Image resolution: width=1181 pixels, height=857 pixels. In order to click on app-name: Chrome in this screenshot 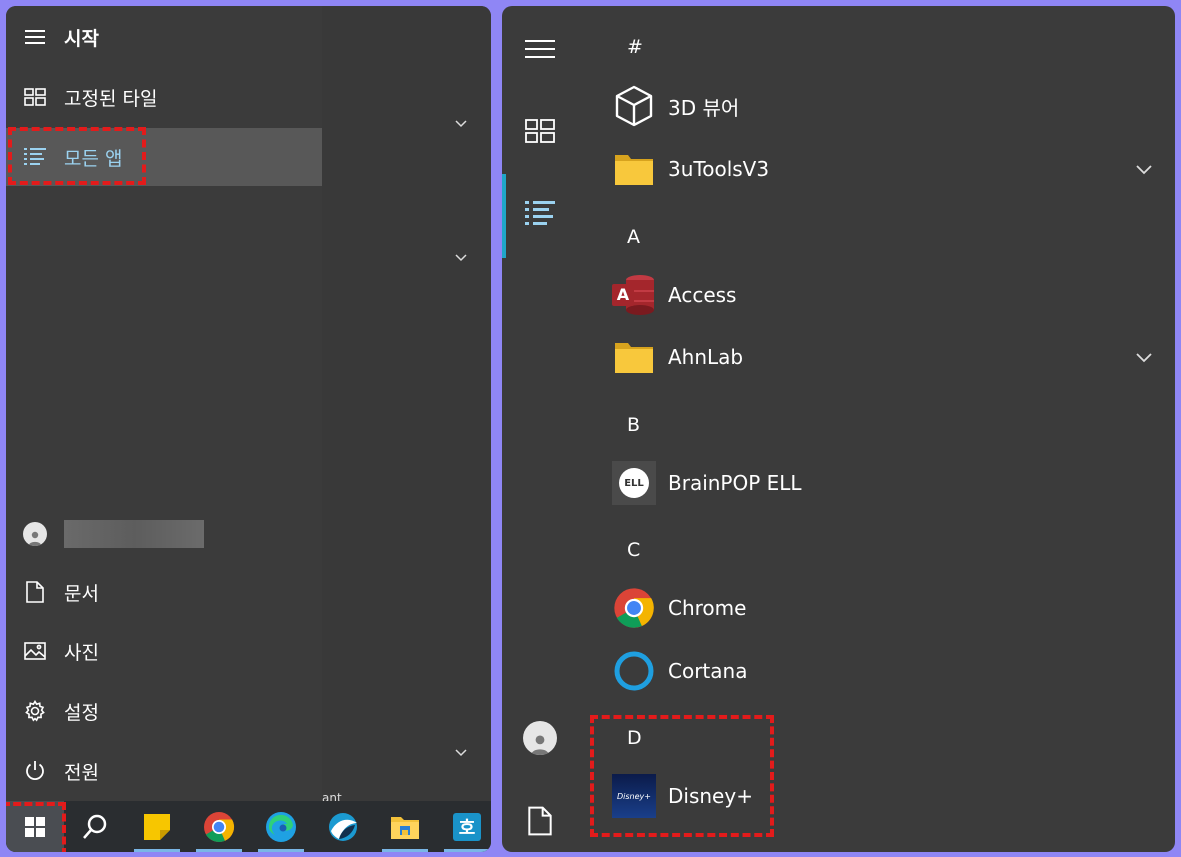, I will do `click(707, 608)`.